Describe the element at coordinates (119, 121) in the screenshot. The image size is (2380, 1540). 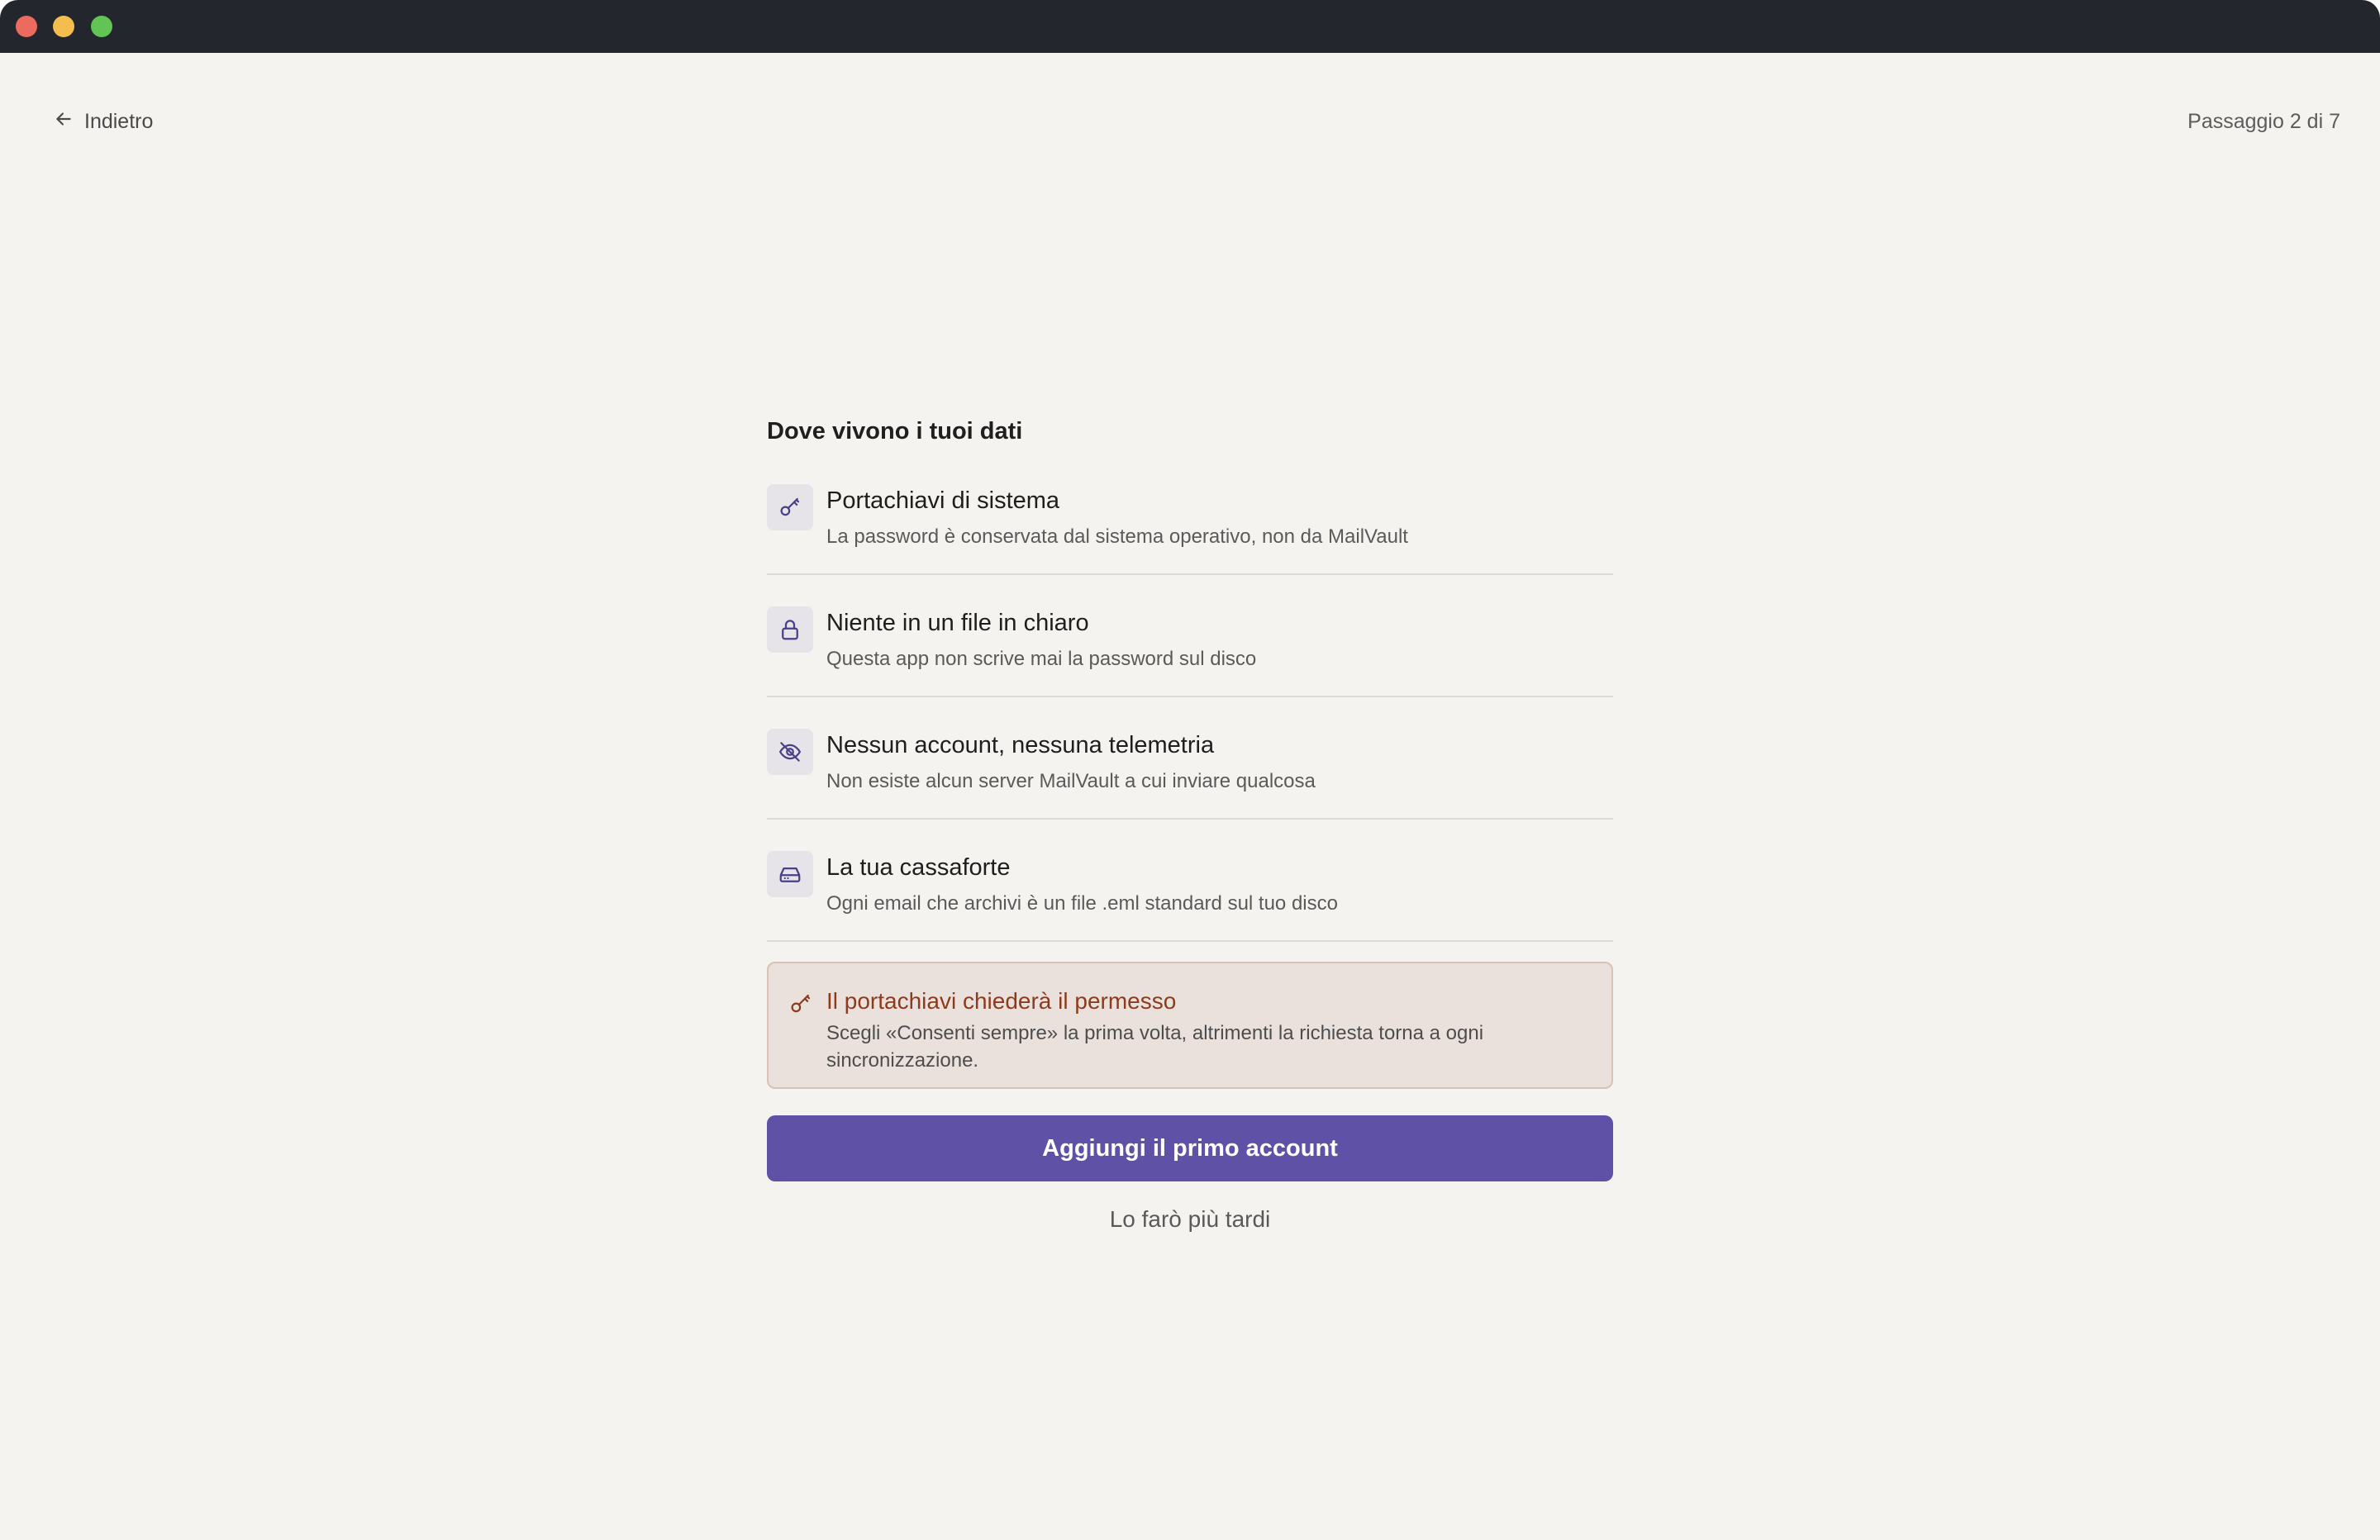
I see `back-label: Indietro` at that location.